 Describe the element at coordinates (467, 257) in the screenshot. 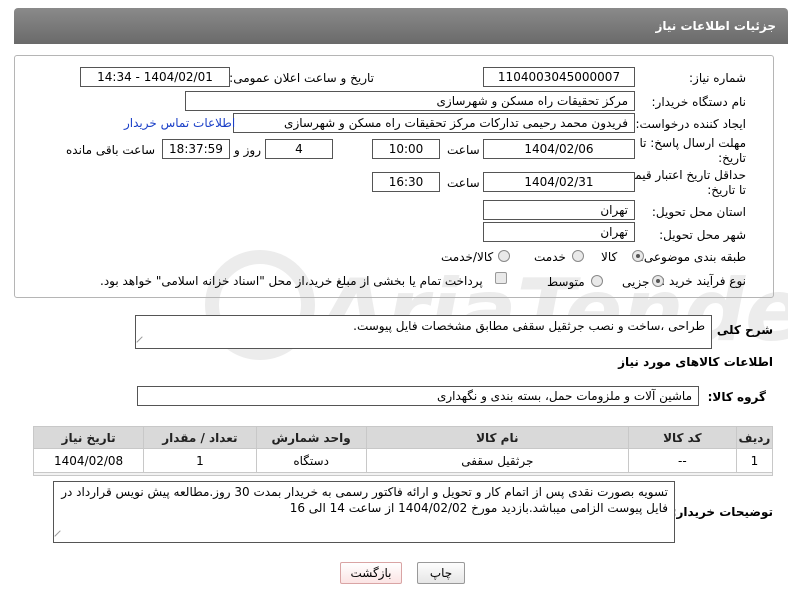

I see `category-option-goods-service: کالا/خدمت` at that location.